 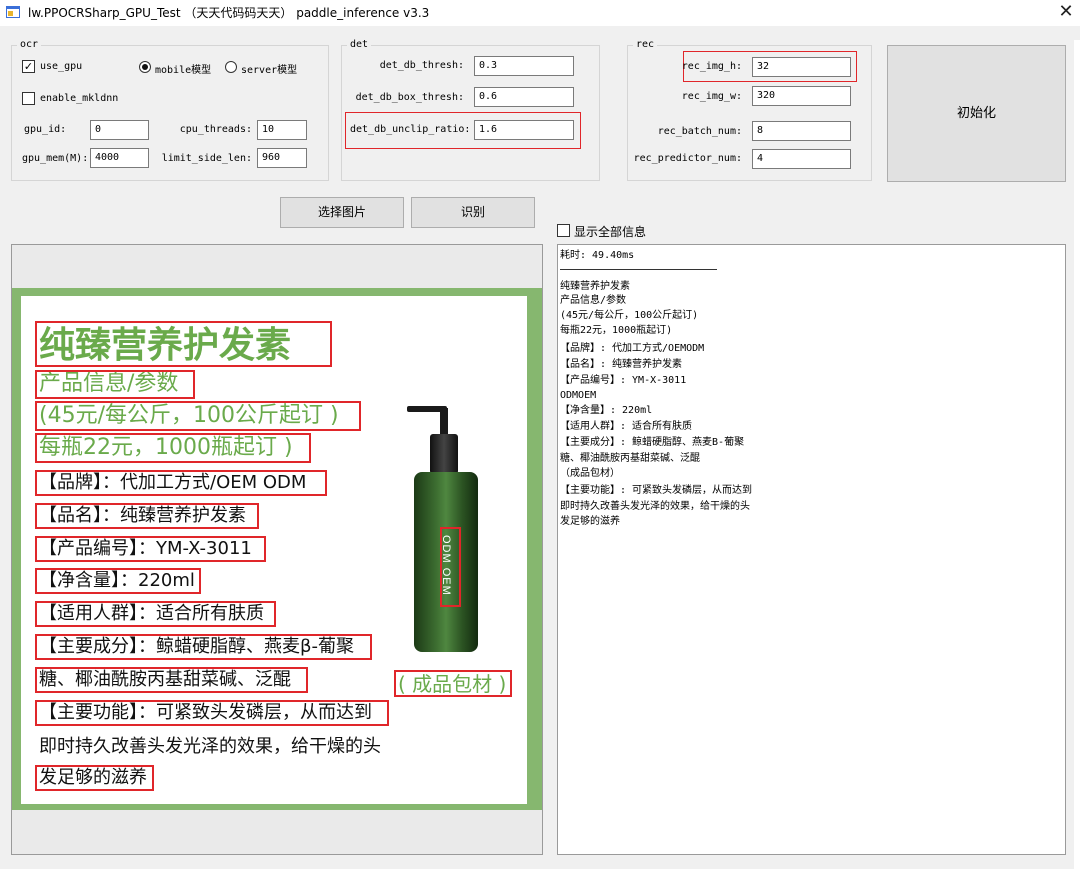 I want to click on app-icon, so click(x=13, y=12).